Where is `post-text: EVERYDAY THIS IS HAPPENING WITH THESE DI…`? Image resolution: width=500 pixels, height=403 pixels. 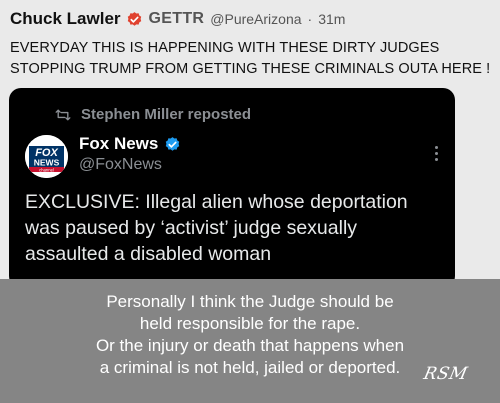 post-text: EVERYDAY THIS IS HAPPENING WITH THESE DI… is located at coordinates (252, 59).